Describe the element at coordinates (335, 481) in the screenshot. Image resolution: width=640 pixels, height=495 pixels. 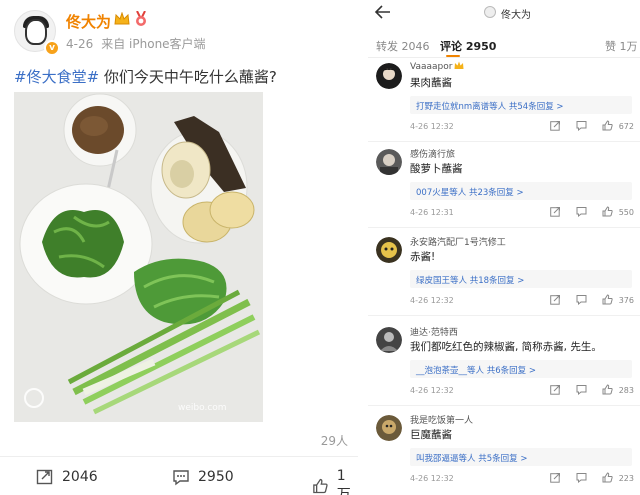
I see `like-button: 1万` at that location.